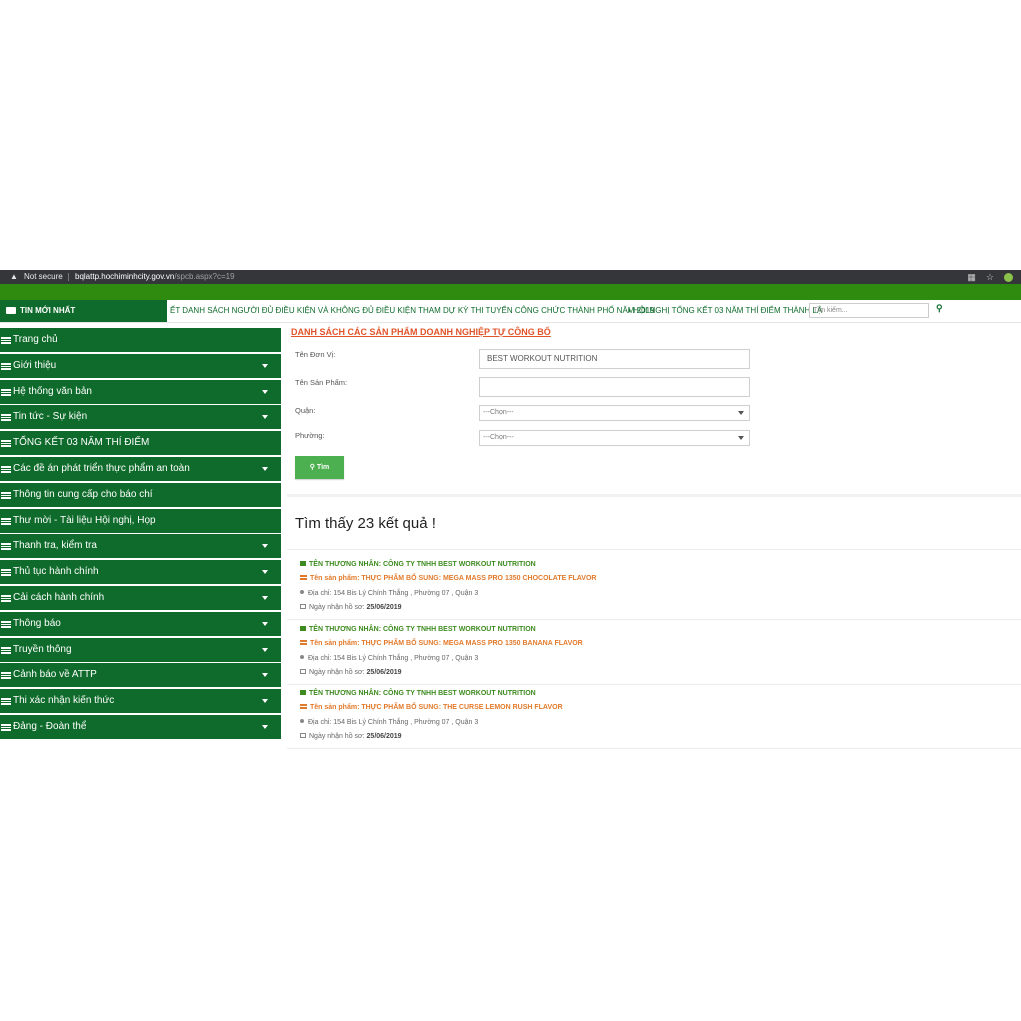  I want to click on sidebar-item-label: Truyền thông, so click(42, 649).